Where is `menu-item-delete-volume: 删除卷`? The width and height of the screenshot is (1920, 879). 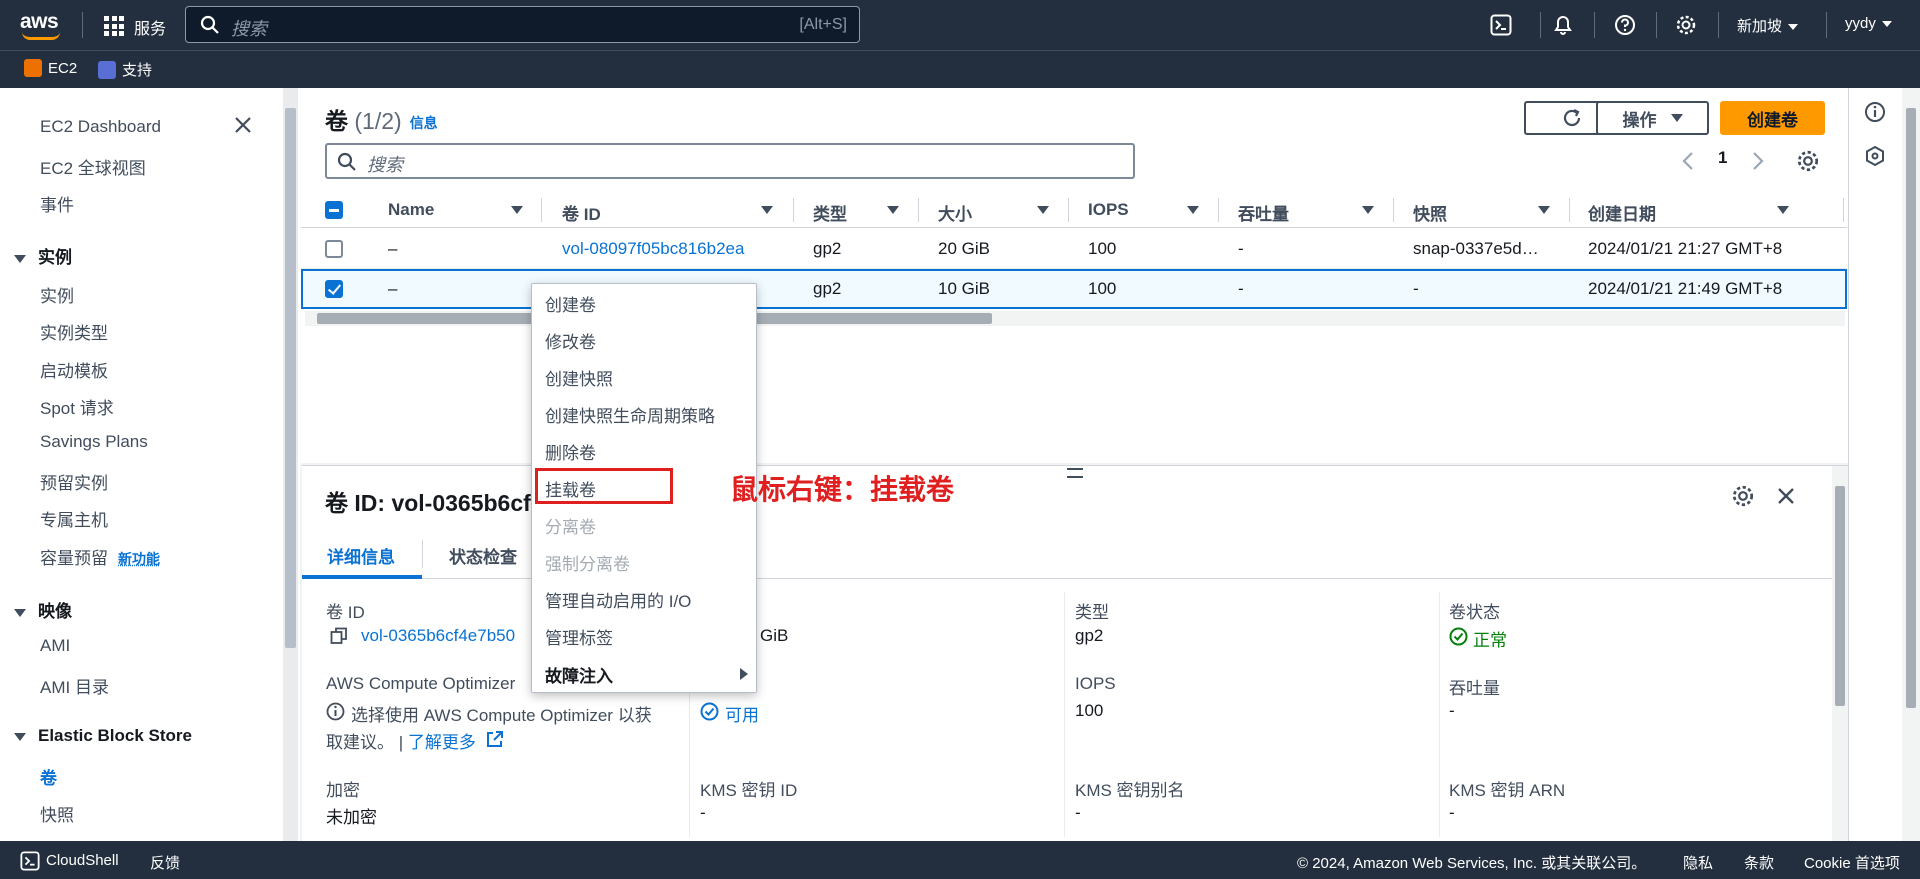
menu-item-delete-volume: 删除卷 is located at coordinates (570, 451).